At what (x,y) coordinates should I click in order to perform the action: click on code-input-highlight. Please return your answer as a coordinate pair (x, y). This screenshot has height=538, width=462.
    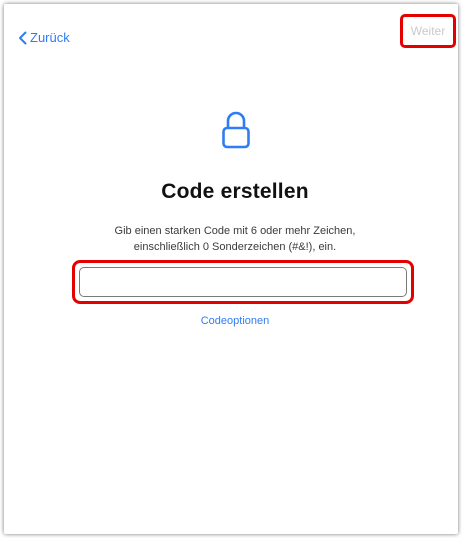
    Looking at the image, I should click on (243, 282).